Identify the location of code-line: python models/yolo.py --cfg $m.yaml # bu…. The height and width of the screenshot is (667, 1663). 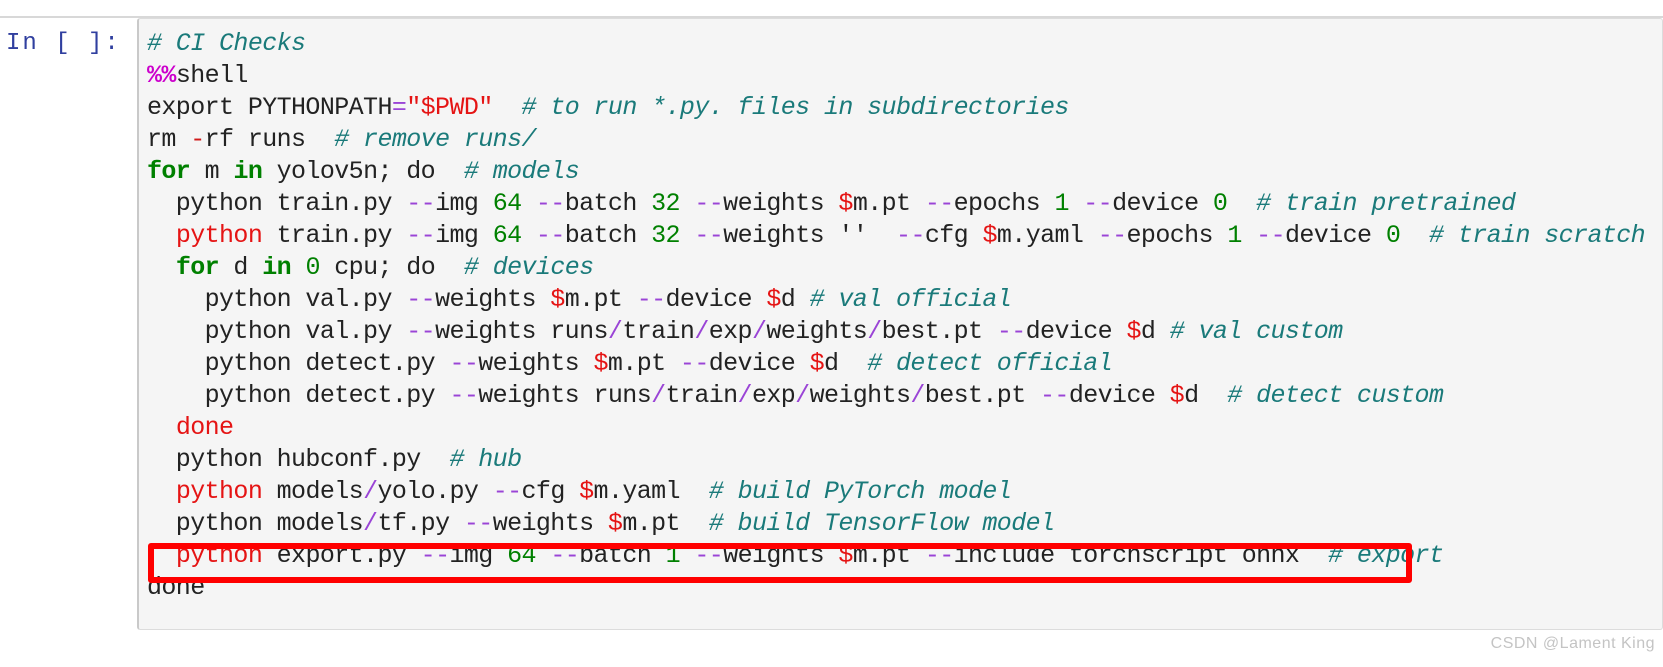
(904, 492).